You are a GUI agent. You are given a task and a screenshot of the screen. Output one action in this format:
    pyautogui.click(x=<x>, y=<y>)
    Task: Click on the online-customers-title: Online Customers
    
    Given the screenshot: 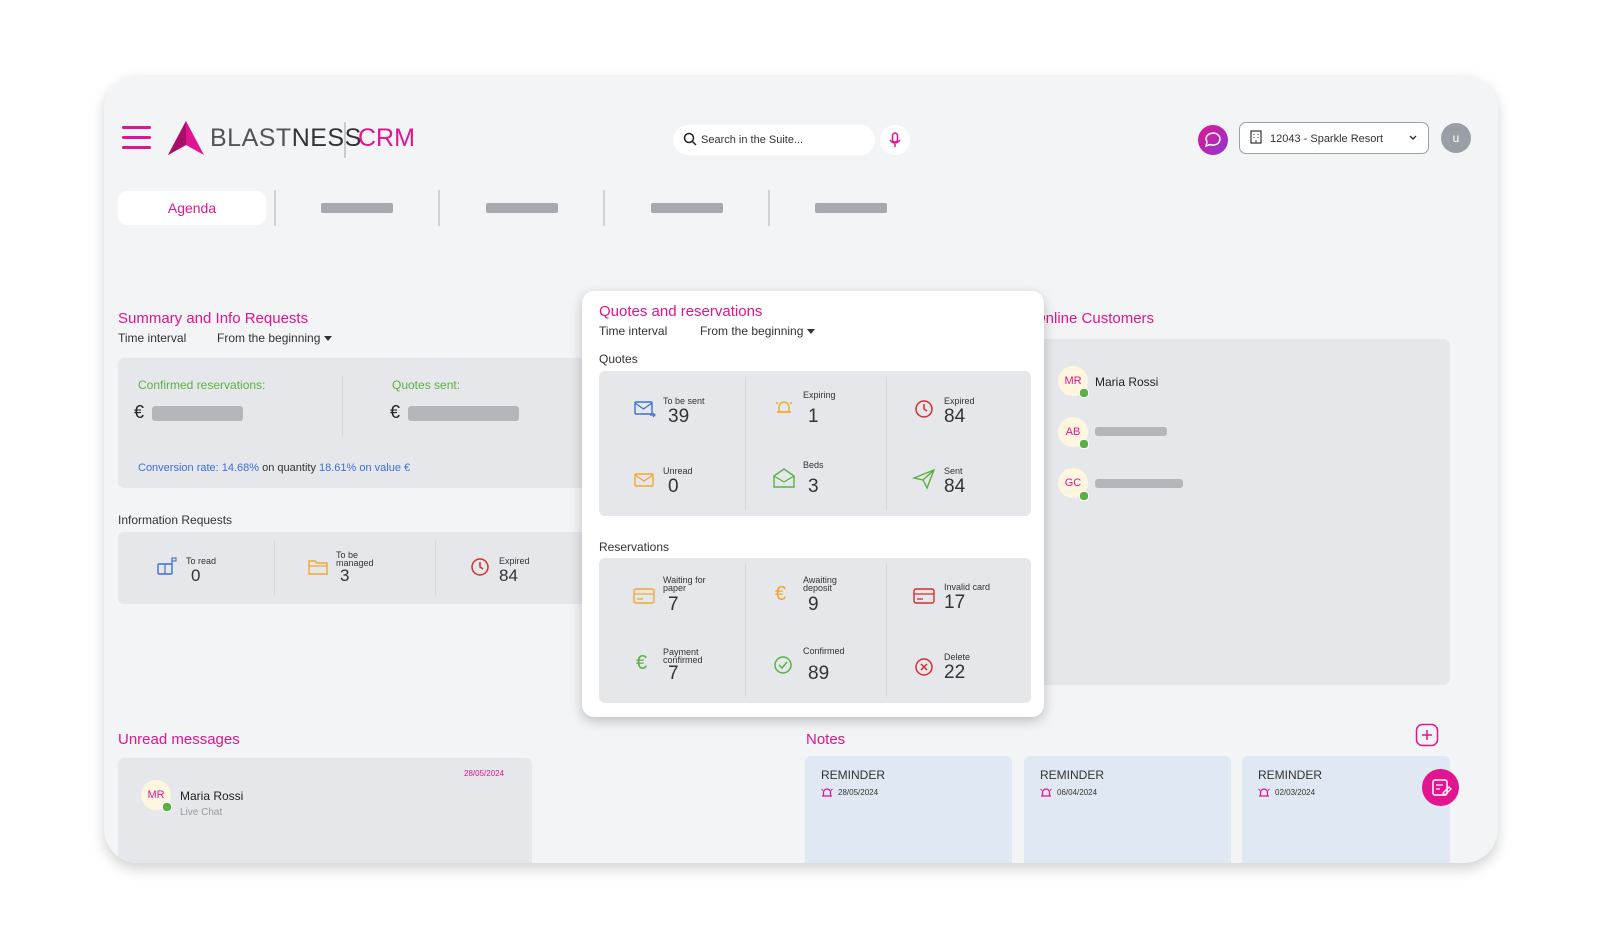 What is the action you would take?
    pyautogui.click(x=1094, y=318)
    